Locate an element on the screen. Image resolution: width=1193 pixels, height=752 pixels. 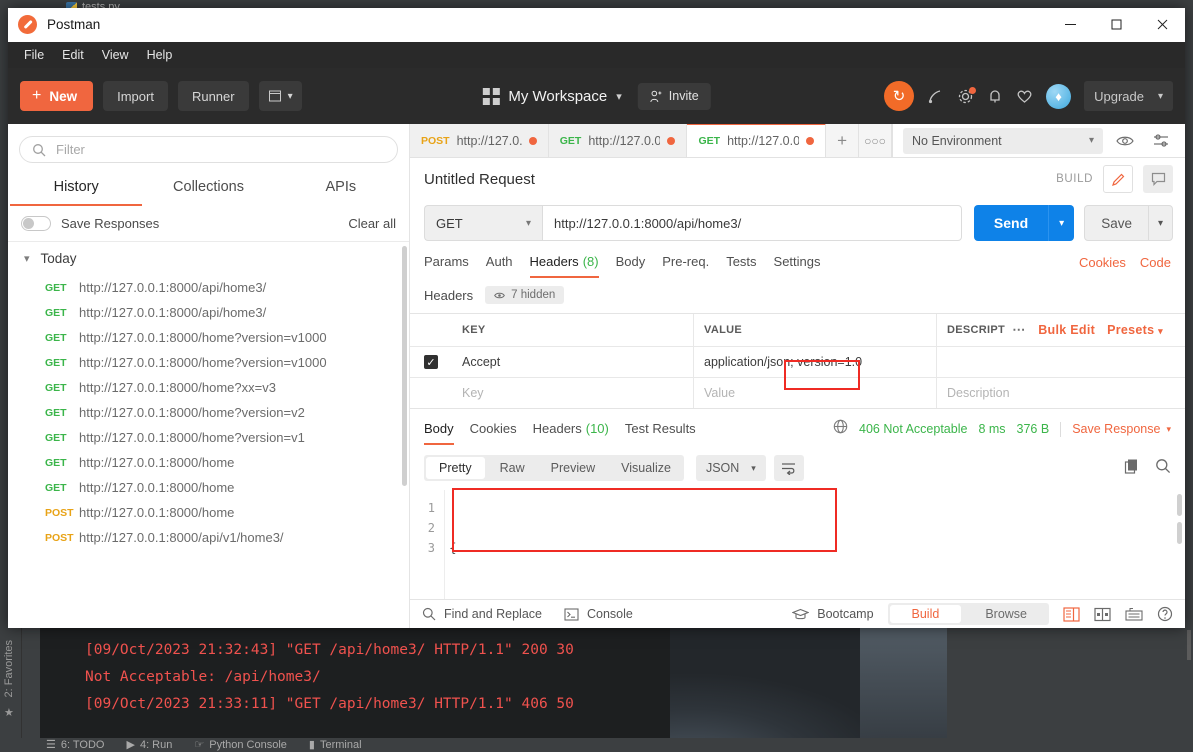
ide-scrollbar-marks is located at coordinates (1189, 645).